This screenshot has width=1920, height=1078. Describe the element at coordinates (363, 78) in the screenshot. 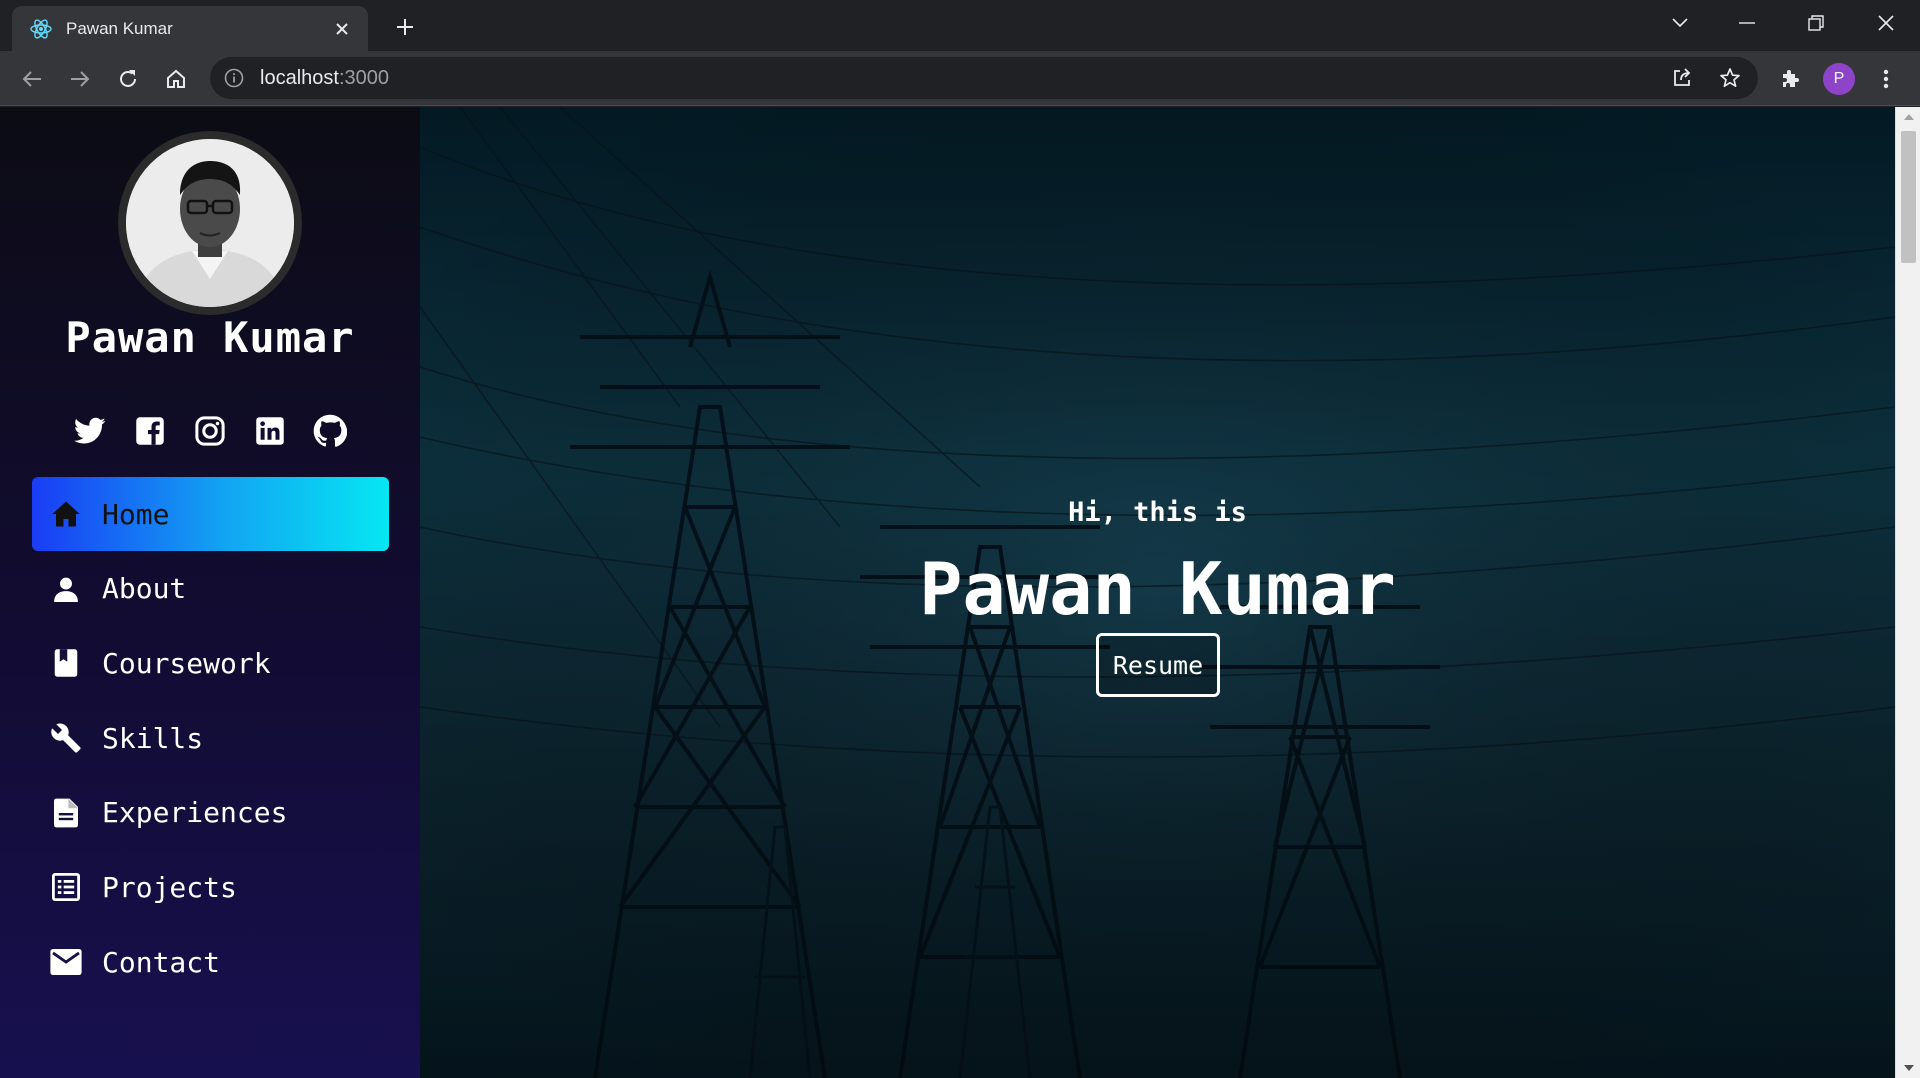

I see `url-port: :3000` at that location.